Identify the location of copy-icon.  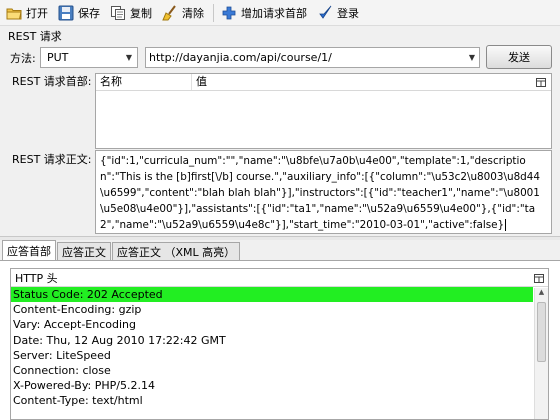
(118, 13).